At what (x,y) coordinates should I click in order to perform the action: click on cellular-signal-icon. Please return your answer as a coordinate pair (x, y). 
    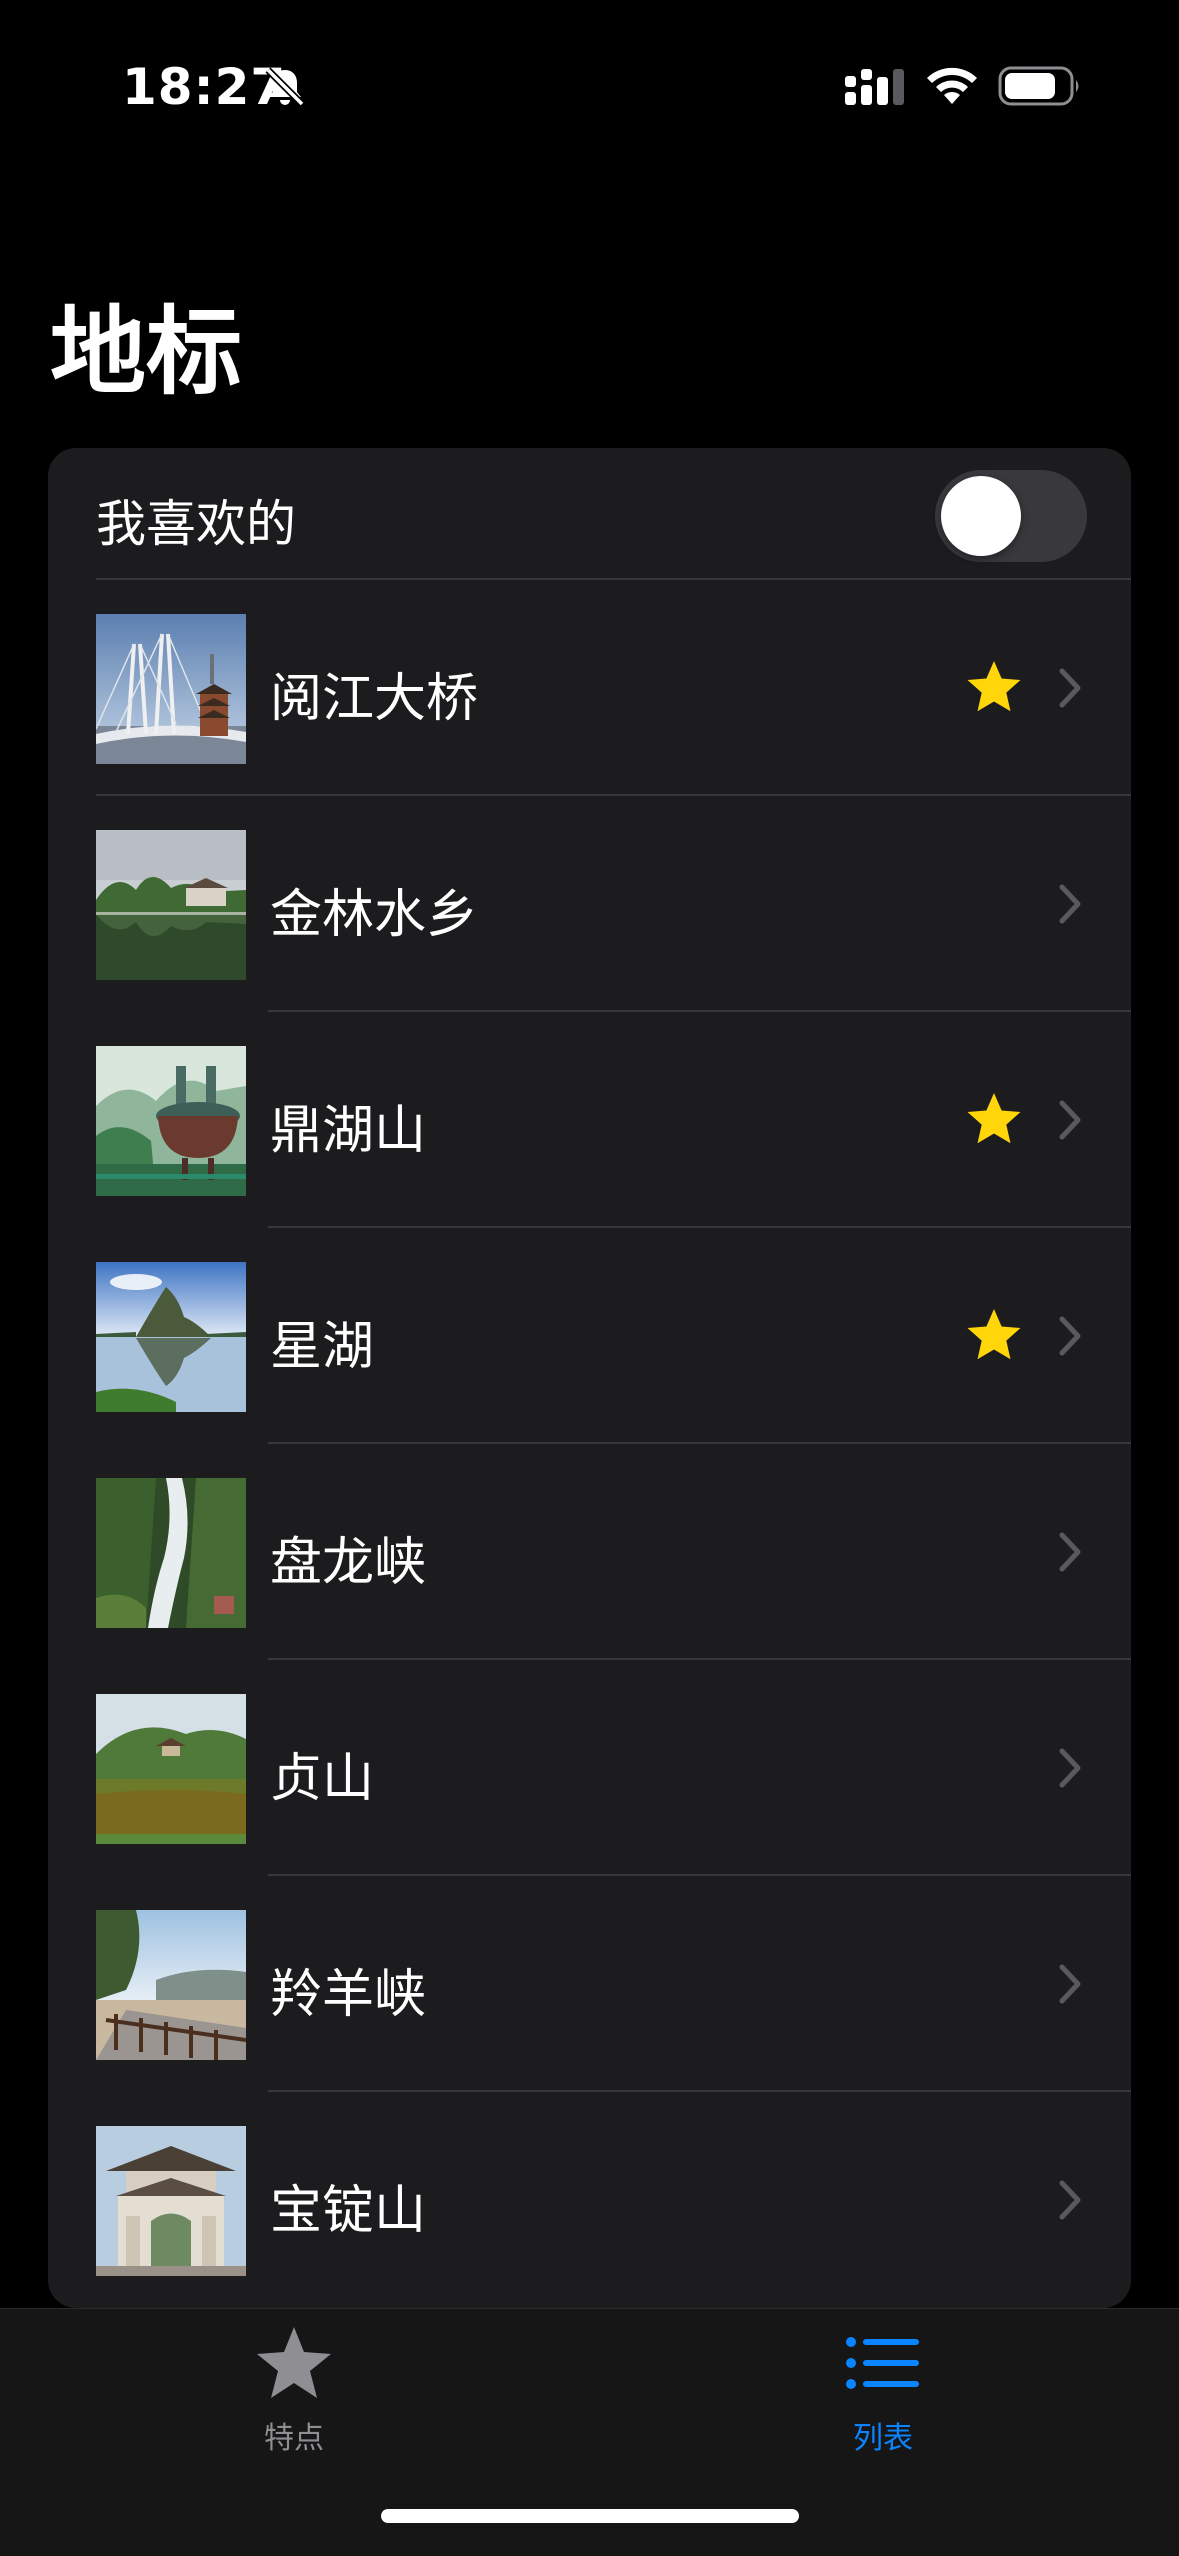
    Looking at the image, I should click on (874, 87).